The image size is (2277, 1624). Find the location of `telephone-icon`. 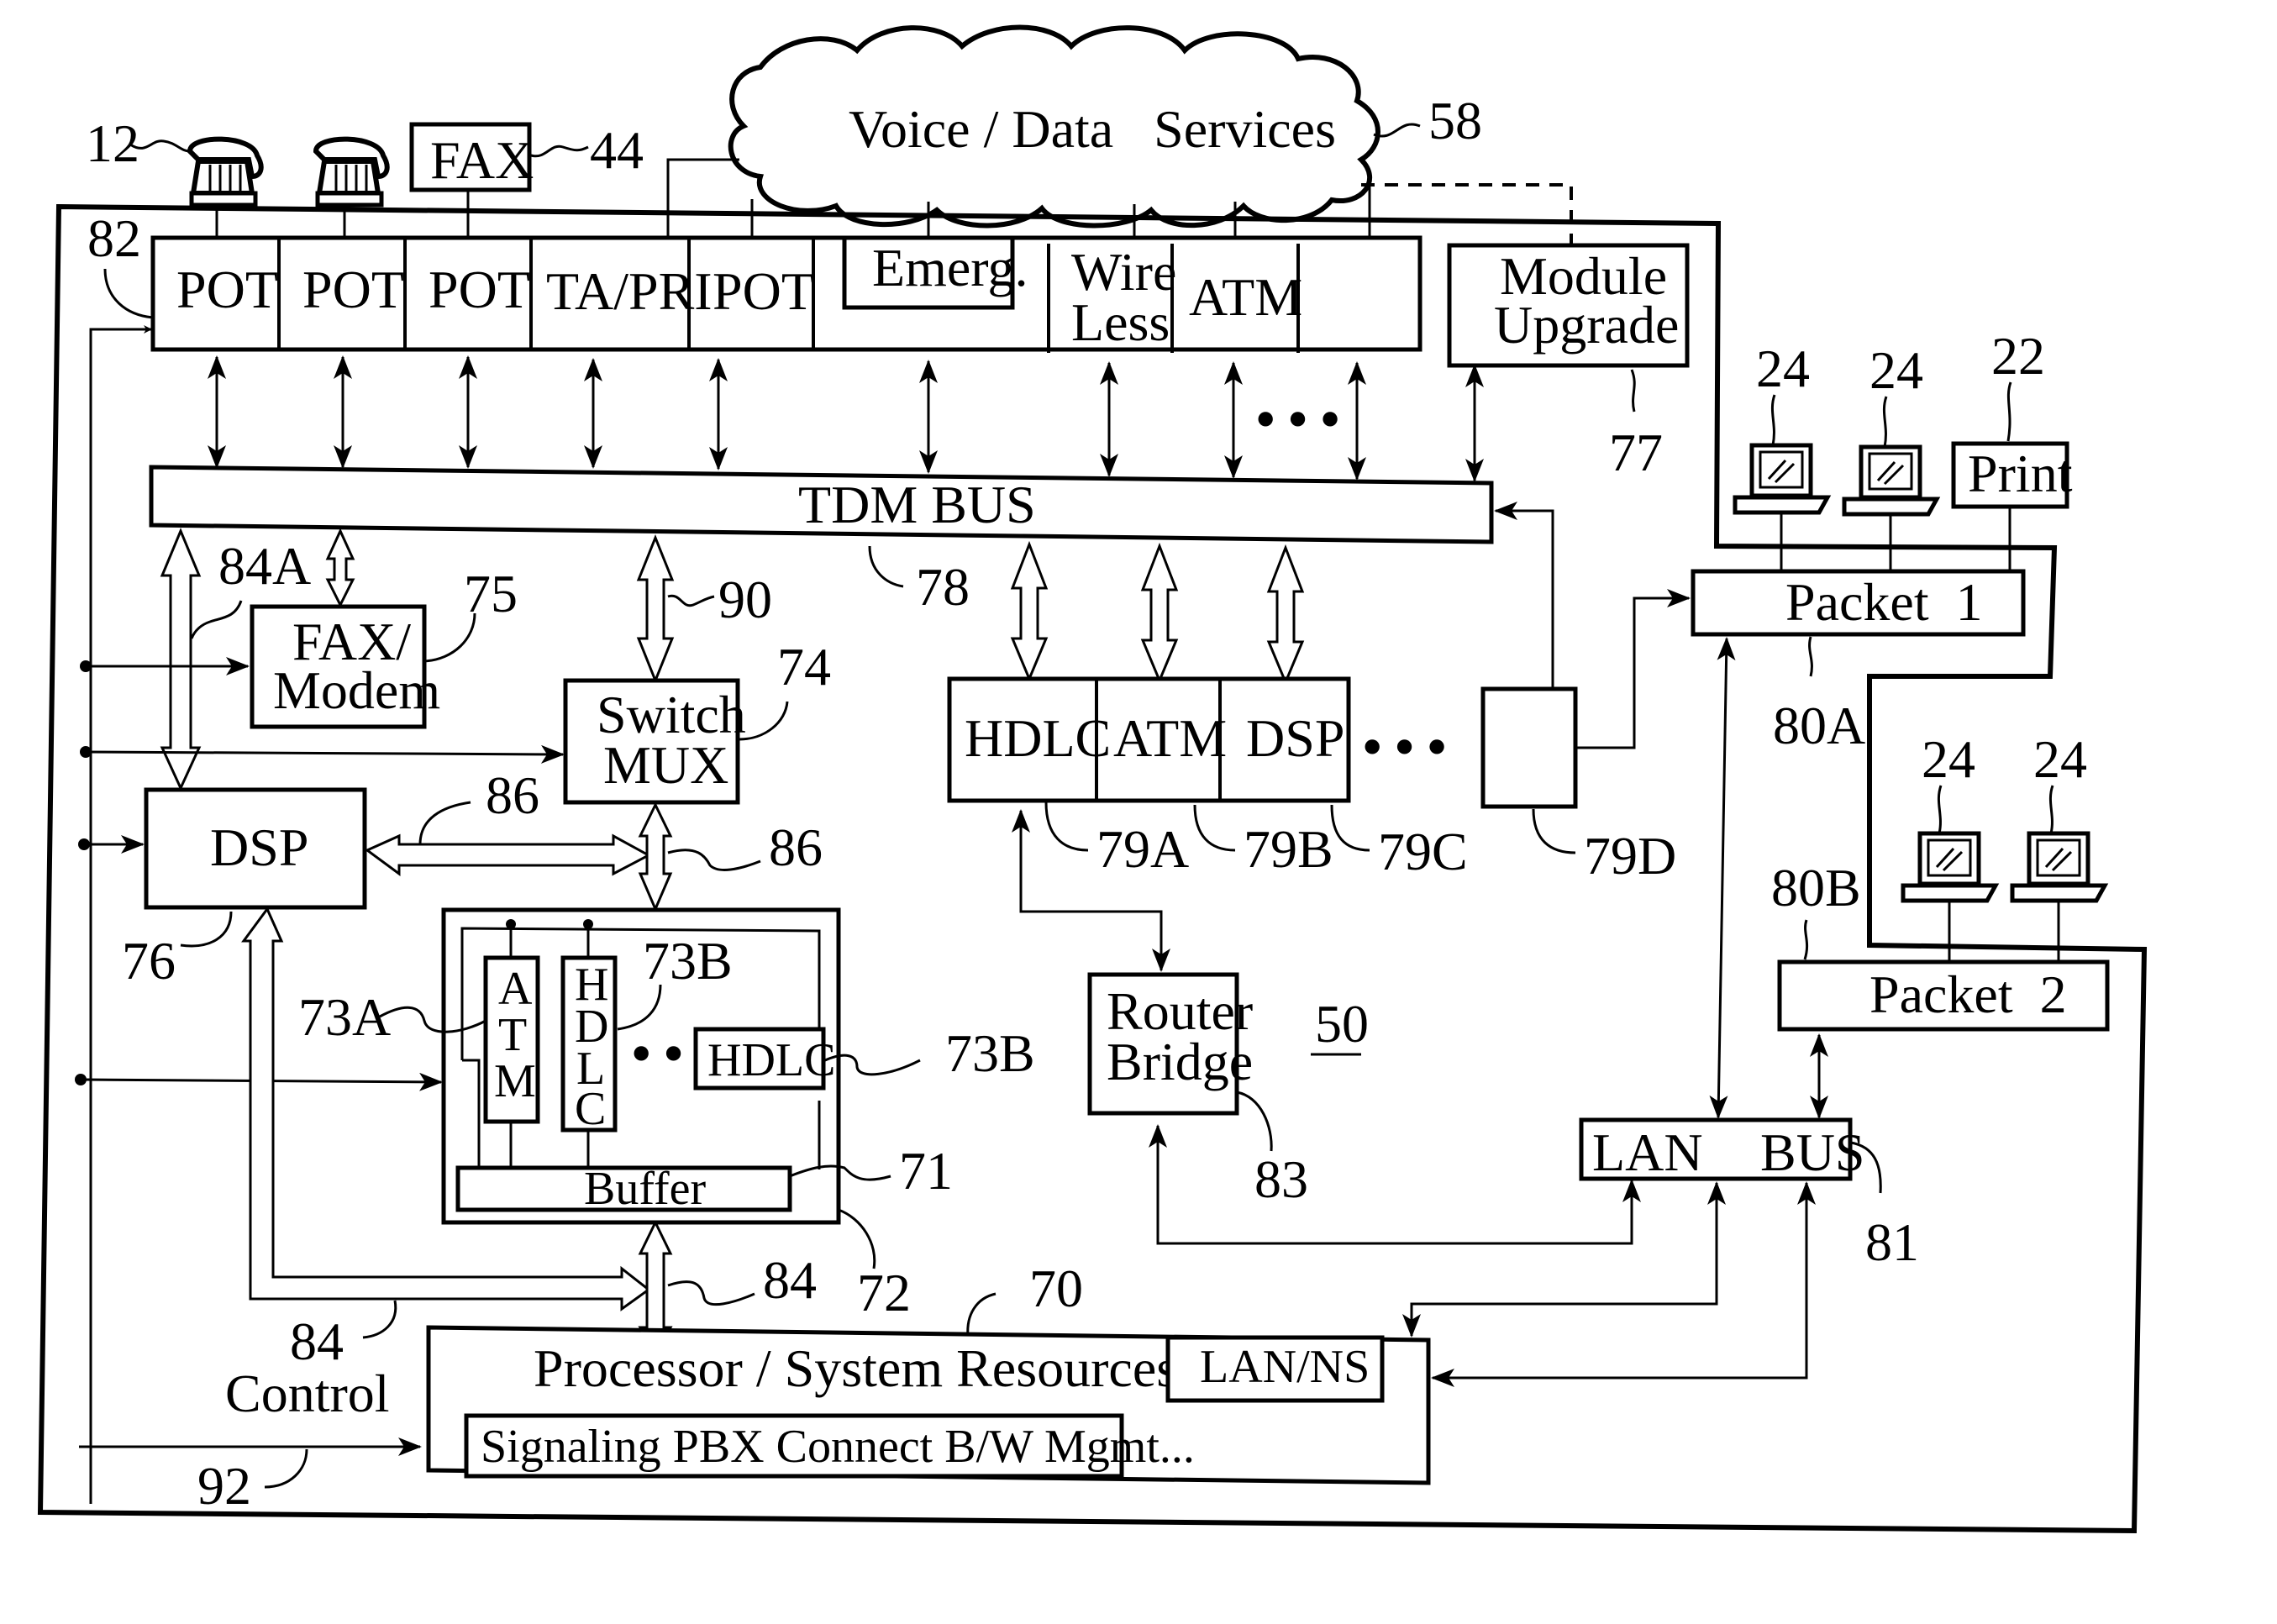

telephone-icon is located at coordinates (352, 172).